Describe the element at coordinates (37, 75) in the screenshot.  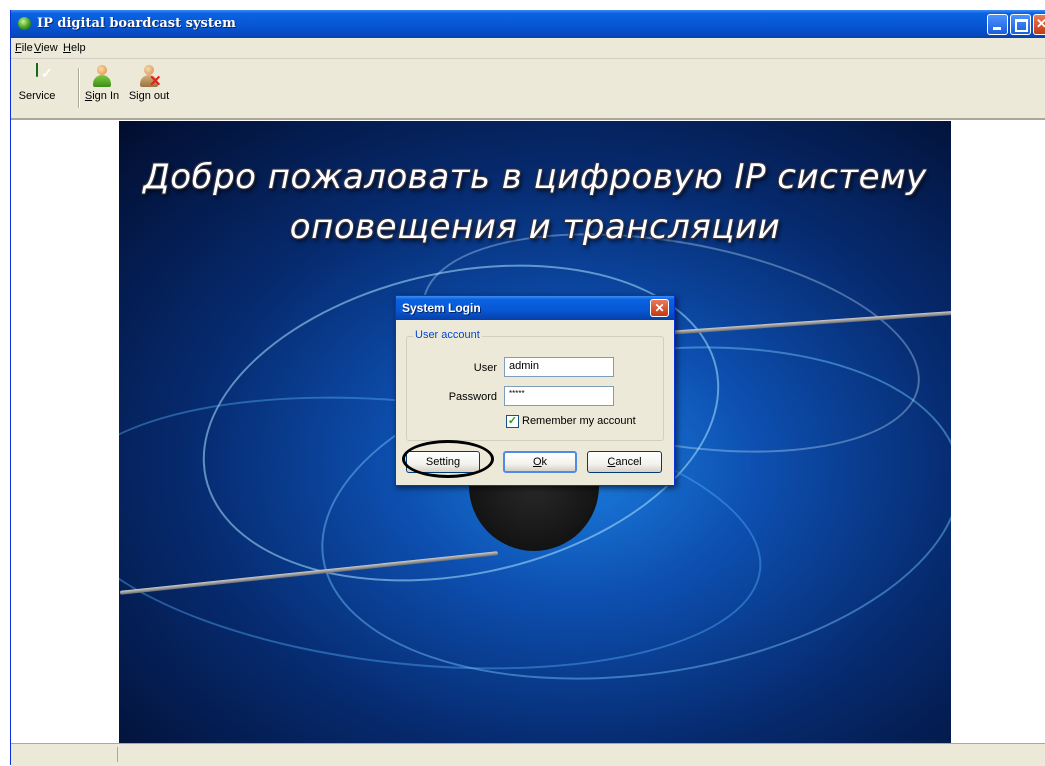
I see `shield-icon` at that location.